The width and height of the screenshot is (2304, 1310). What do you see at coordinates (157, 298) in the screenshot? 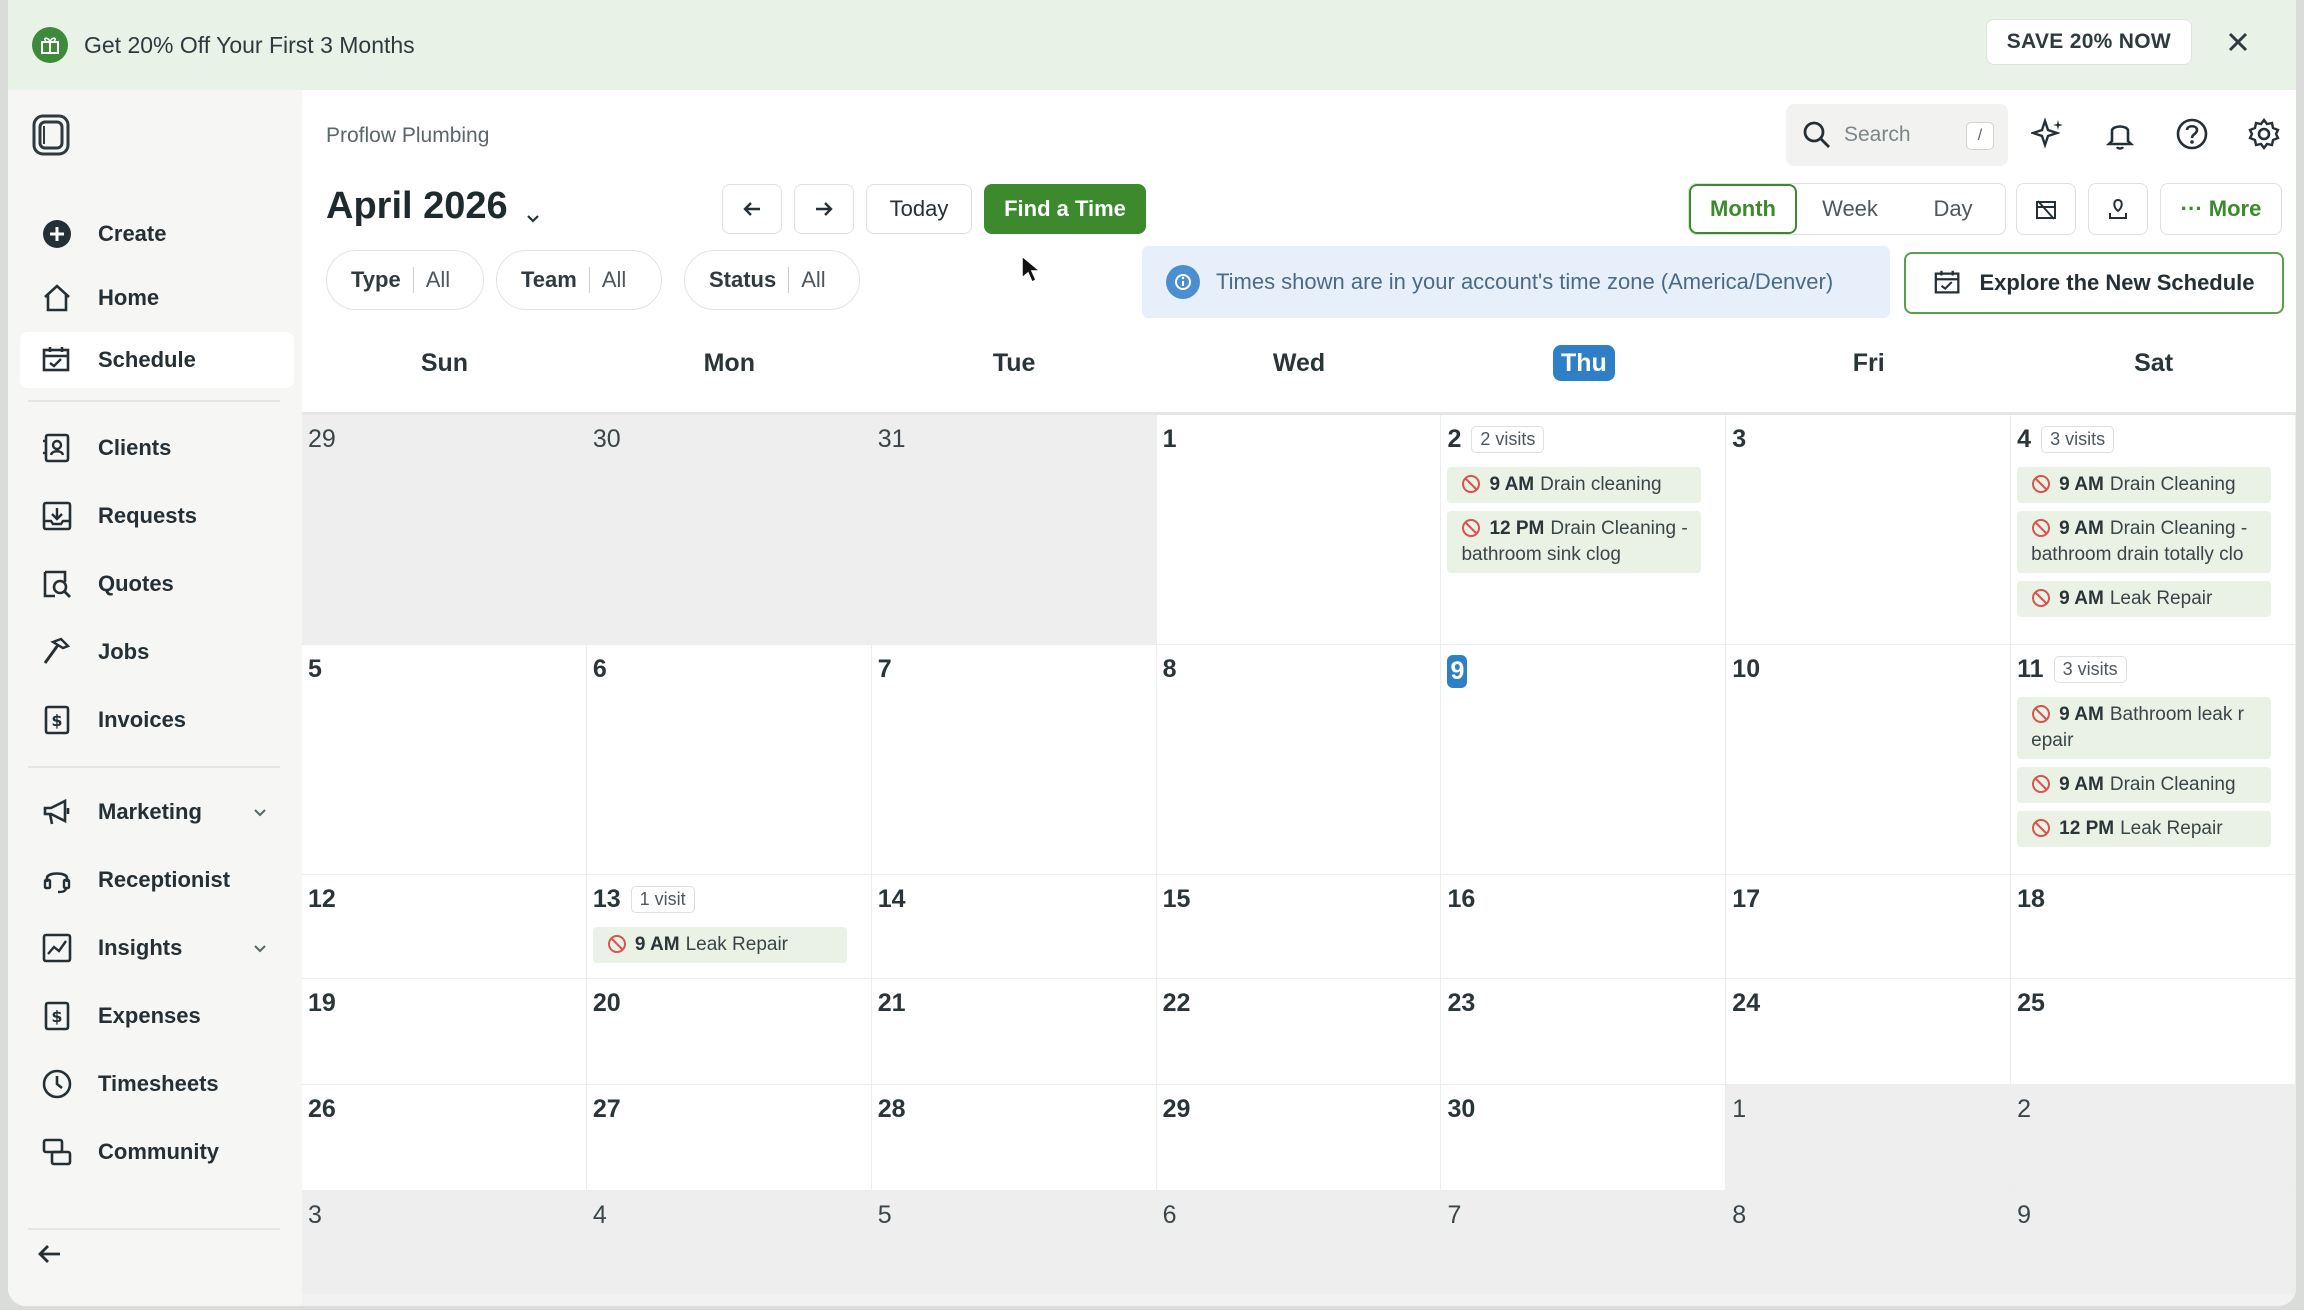
I see `sidebar-item-home: Home` at bounding box center [157, 298].